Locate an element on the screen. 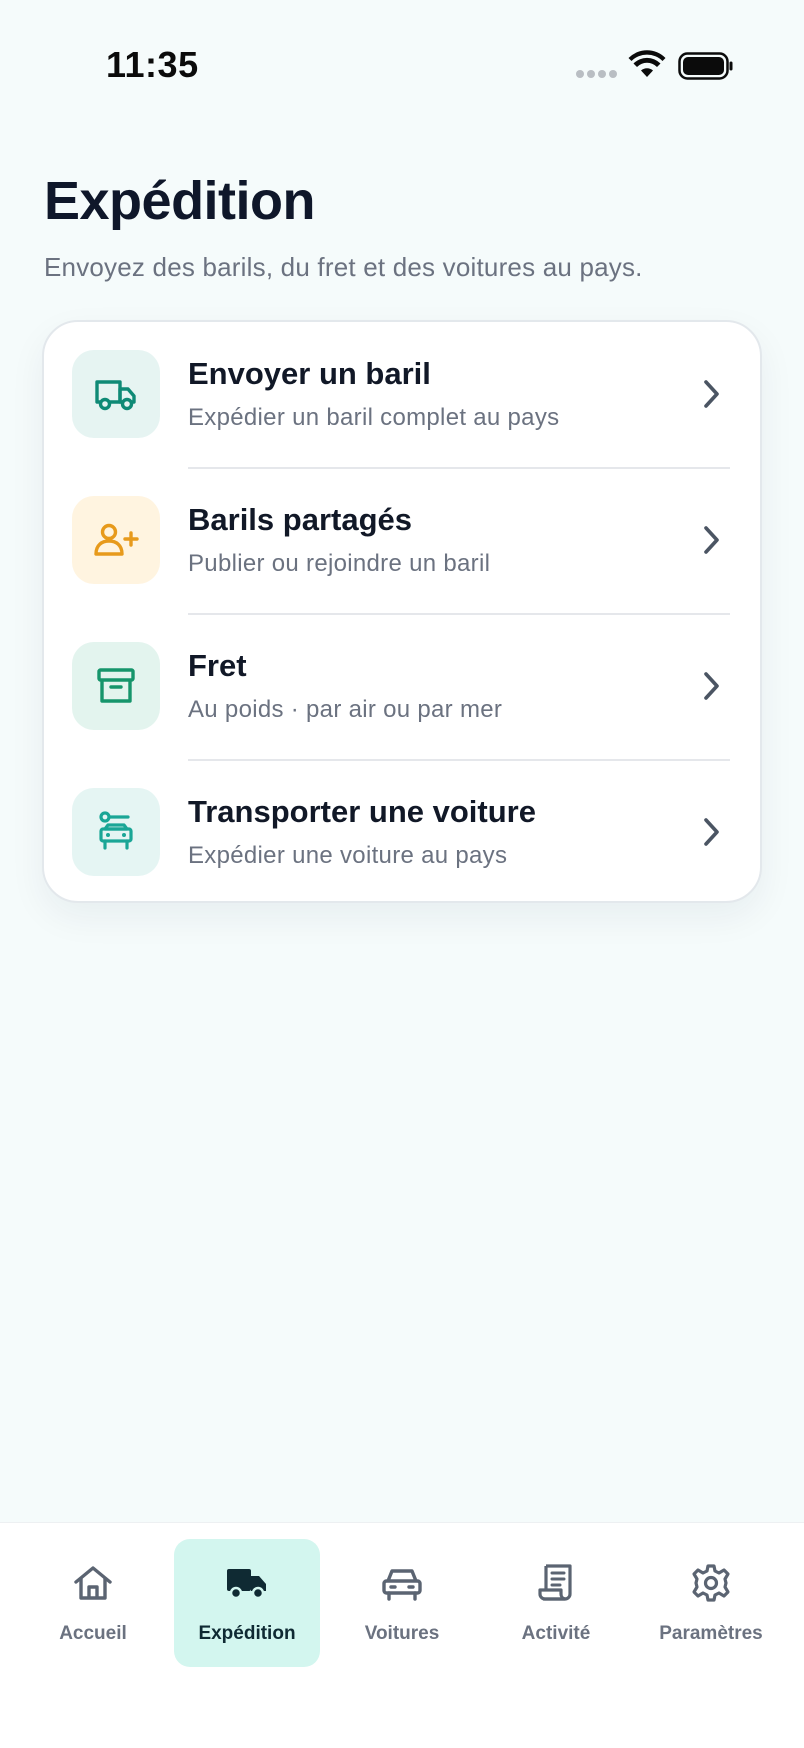  cellular-signal-icon is located at coordinates (596, 74).